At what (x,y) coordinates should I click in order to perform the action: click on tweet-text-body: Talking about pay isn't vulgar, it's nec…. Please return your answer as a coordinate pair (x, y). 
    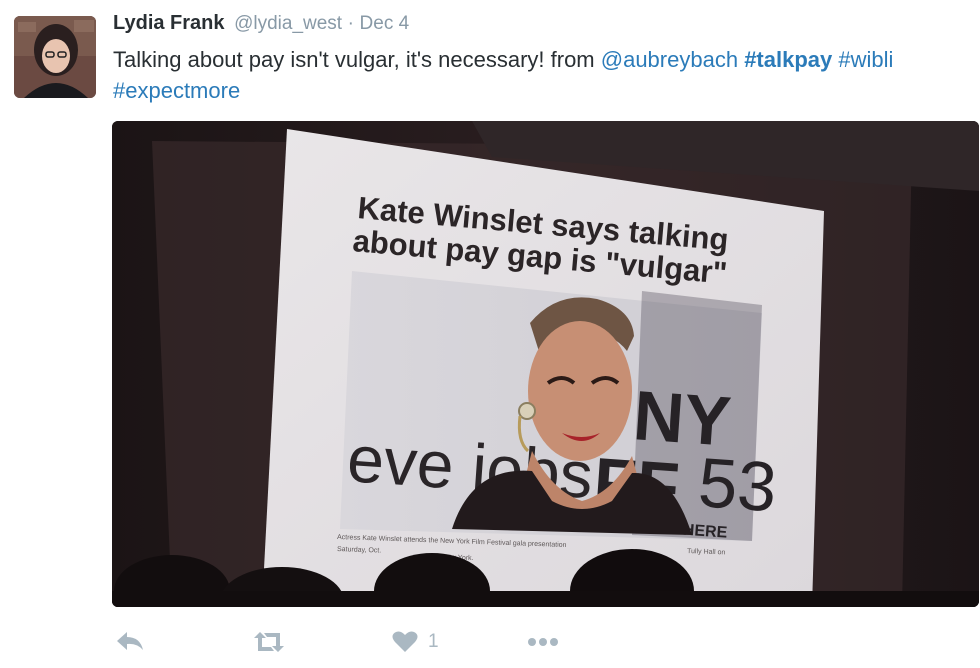
    Looking at the image, I should click on (357, 59).